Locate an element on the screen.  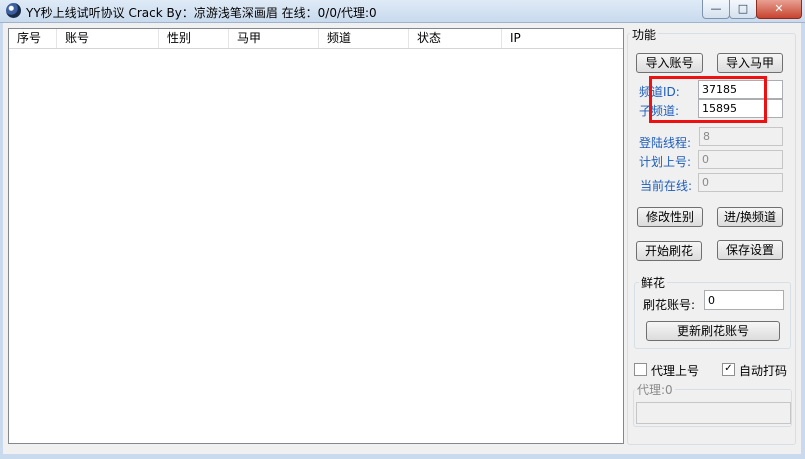
highlight-box is located at coordinates (708, 99).